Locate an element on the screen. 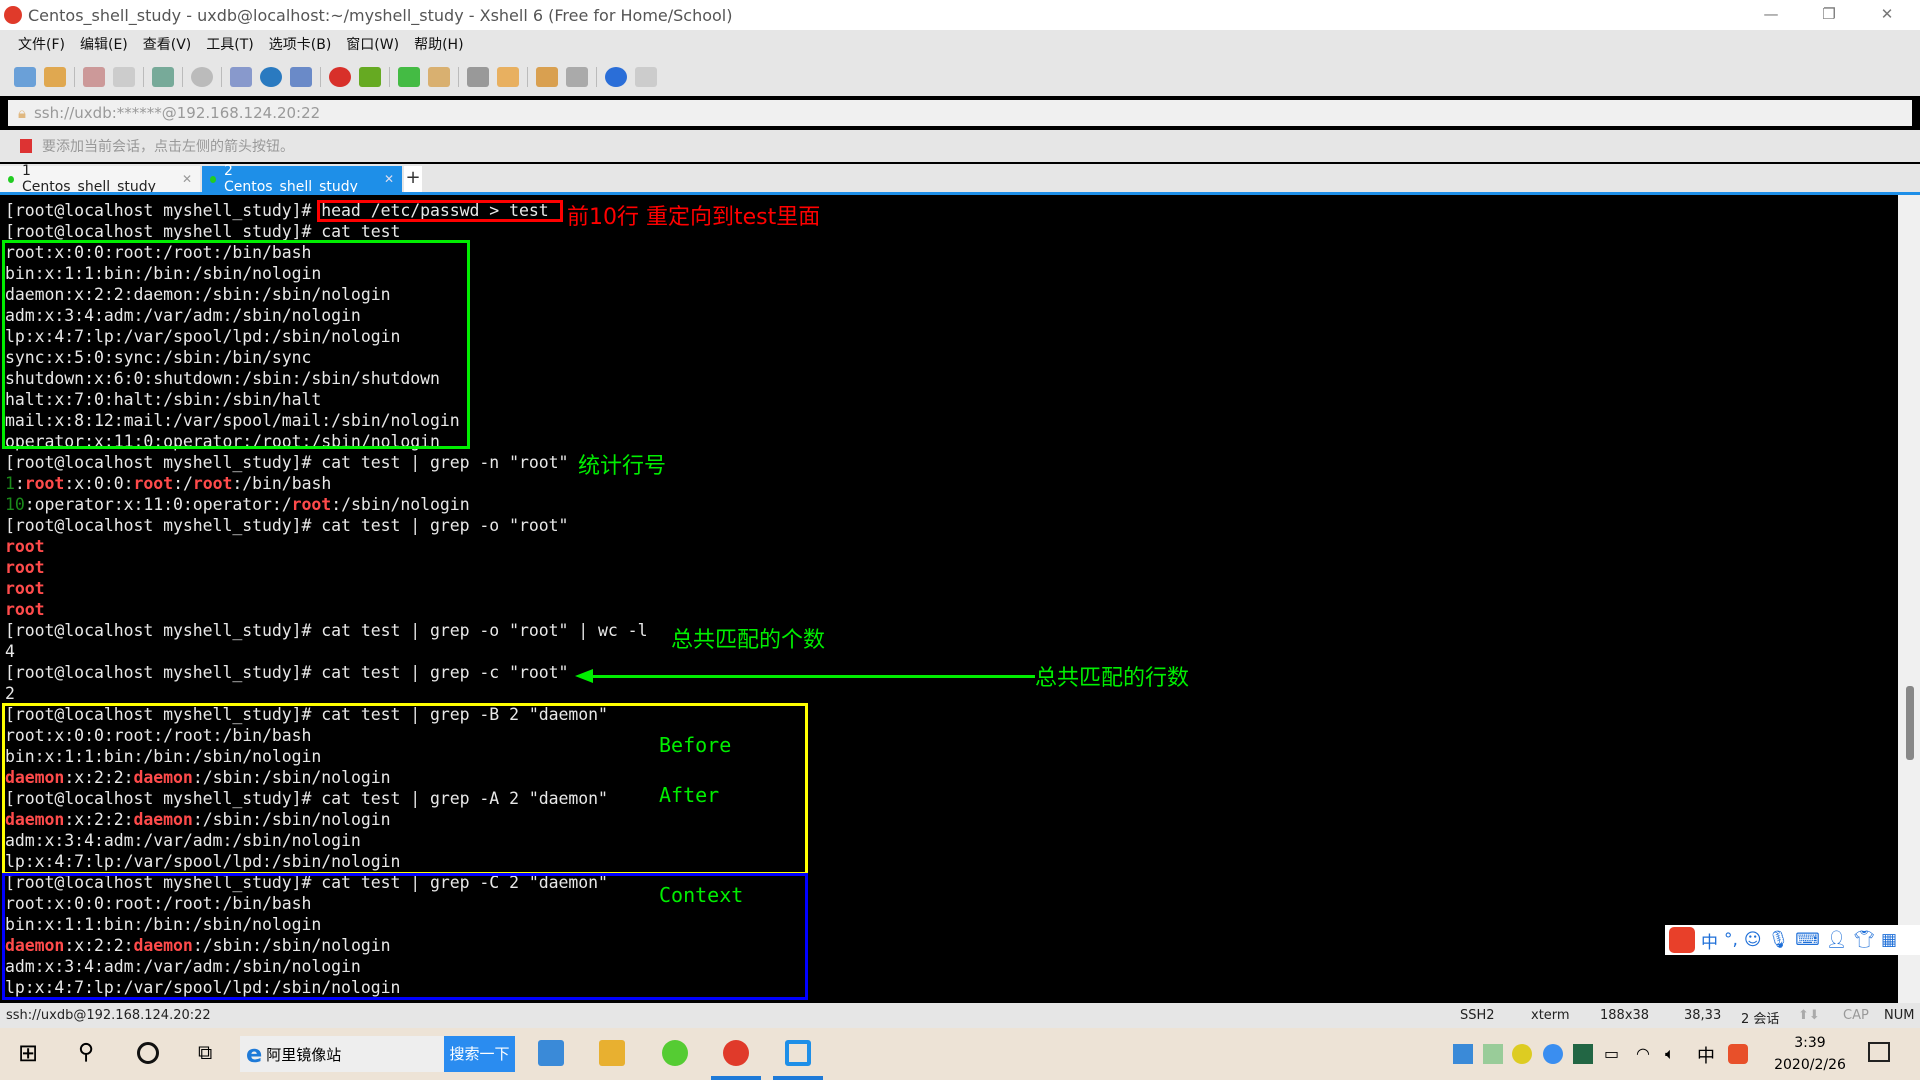 This screenshot has height=1080, width=1920. bookmark-icon is located at coordinates (26, 146).